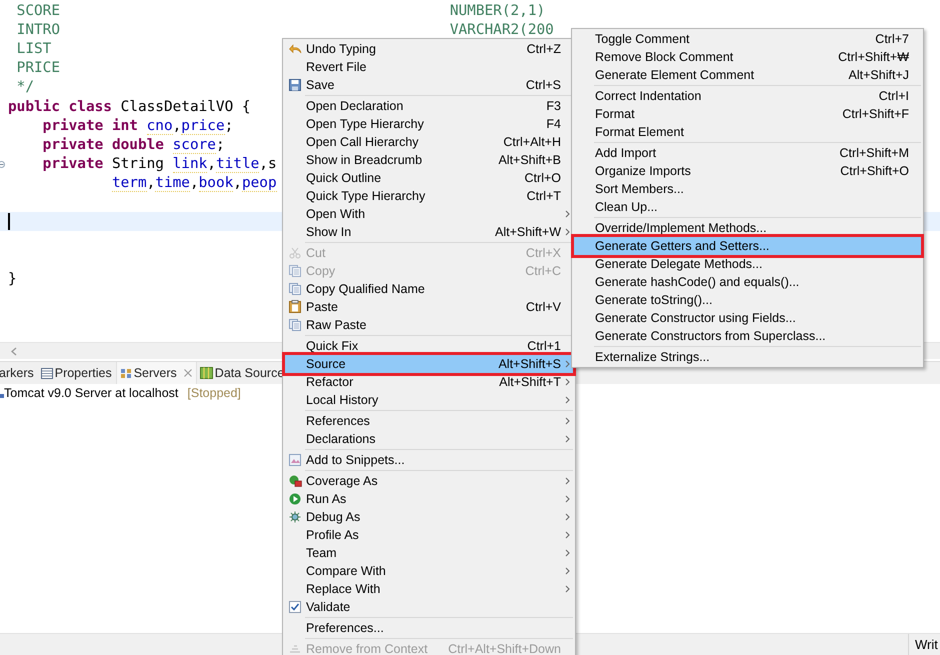 The width and height of the screenshot is (940, 655). I want to click on menu-item: Undo Typing Ctrl+Z, so click(429, 49).